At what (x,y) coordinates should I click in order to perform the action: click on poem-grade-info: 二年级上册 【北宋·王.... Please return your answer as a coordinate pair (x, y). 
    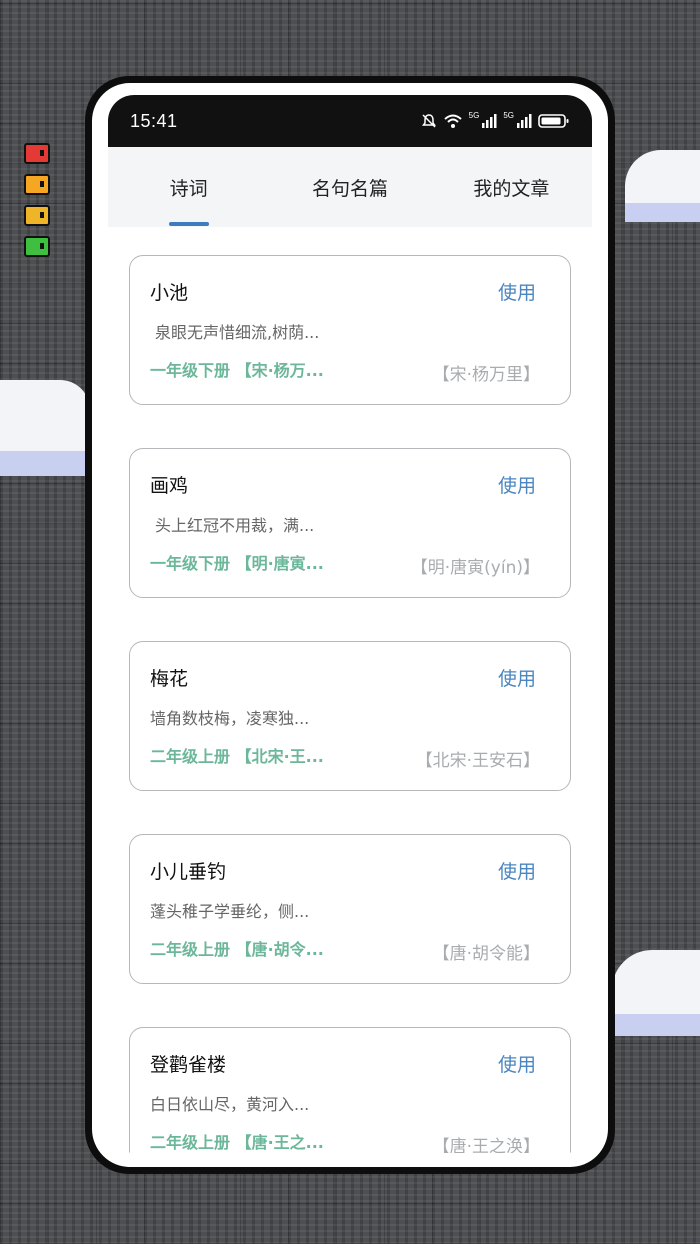
    Looking at the image, I should click on (237, 756).